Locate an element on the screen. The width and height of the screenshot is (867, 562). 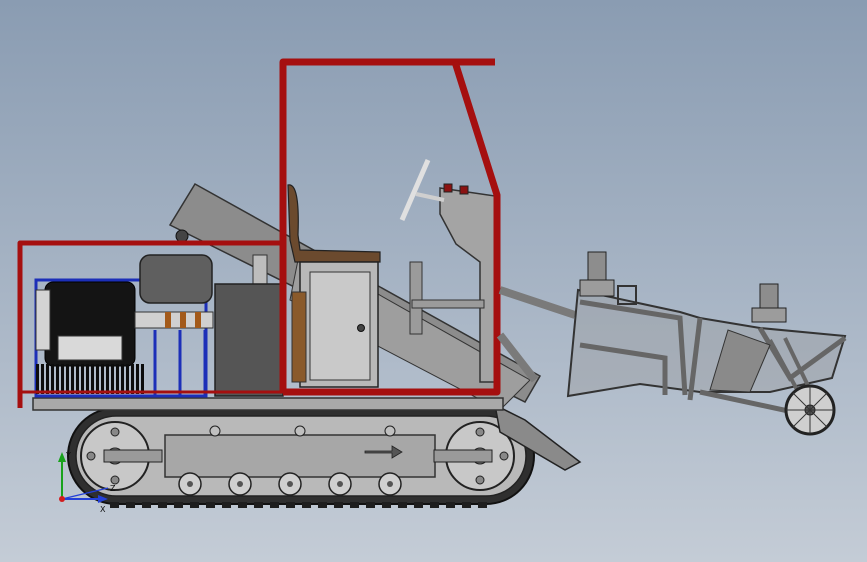
hopper-funnel-right is located at coordinates (769, 297).